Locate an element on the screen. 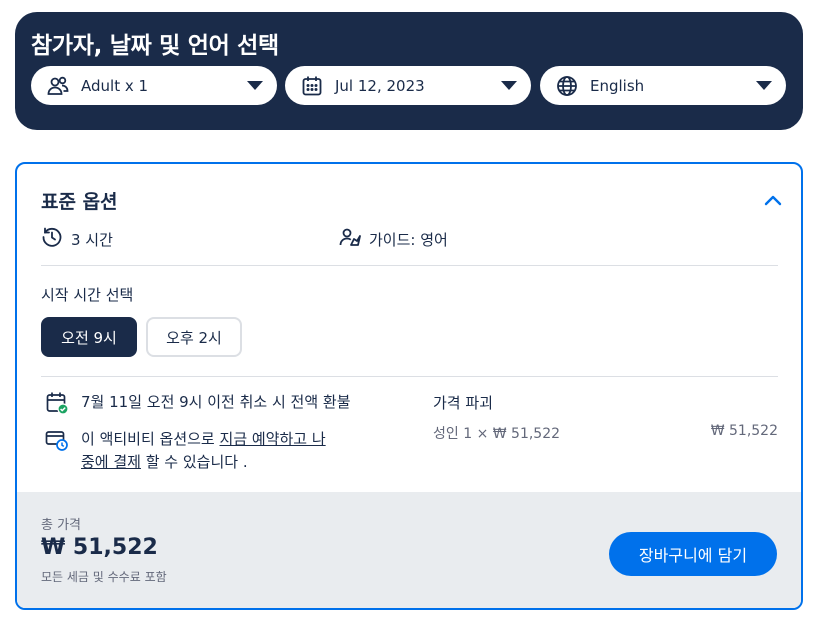  reserve-suffix: 할 수 있습니다 . is located at coordinates (194, 462).